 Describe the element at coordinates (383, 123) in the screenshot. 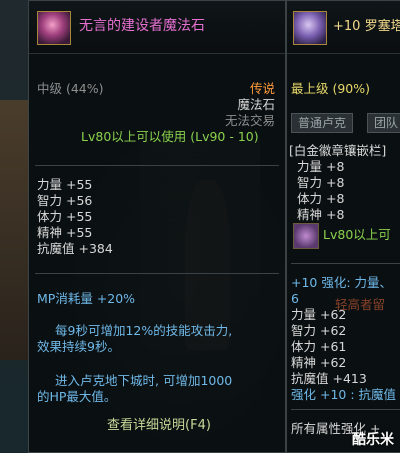

I see `tab-raid: 团队` at that location.